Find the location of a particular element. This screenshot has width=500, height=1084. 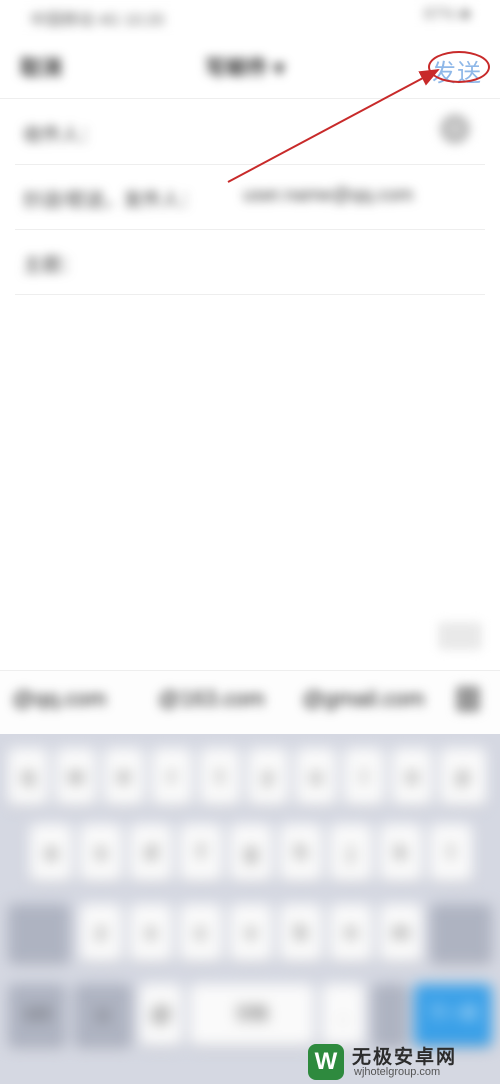

keyboard-toggle-icon is located at coordinates (460, 636).